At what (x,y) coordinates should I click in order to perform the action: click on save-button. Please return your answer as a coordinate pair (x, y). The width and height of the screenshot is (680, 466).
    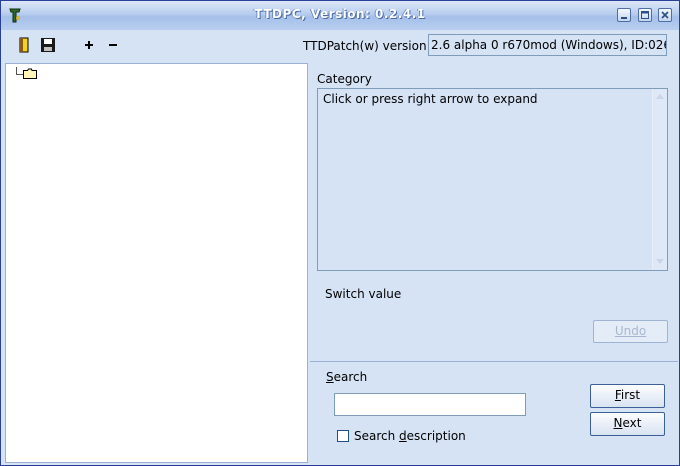
    Looking at the image, I should click on (48, 45).